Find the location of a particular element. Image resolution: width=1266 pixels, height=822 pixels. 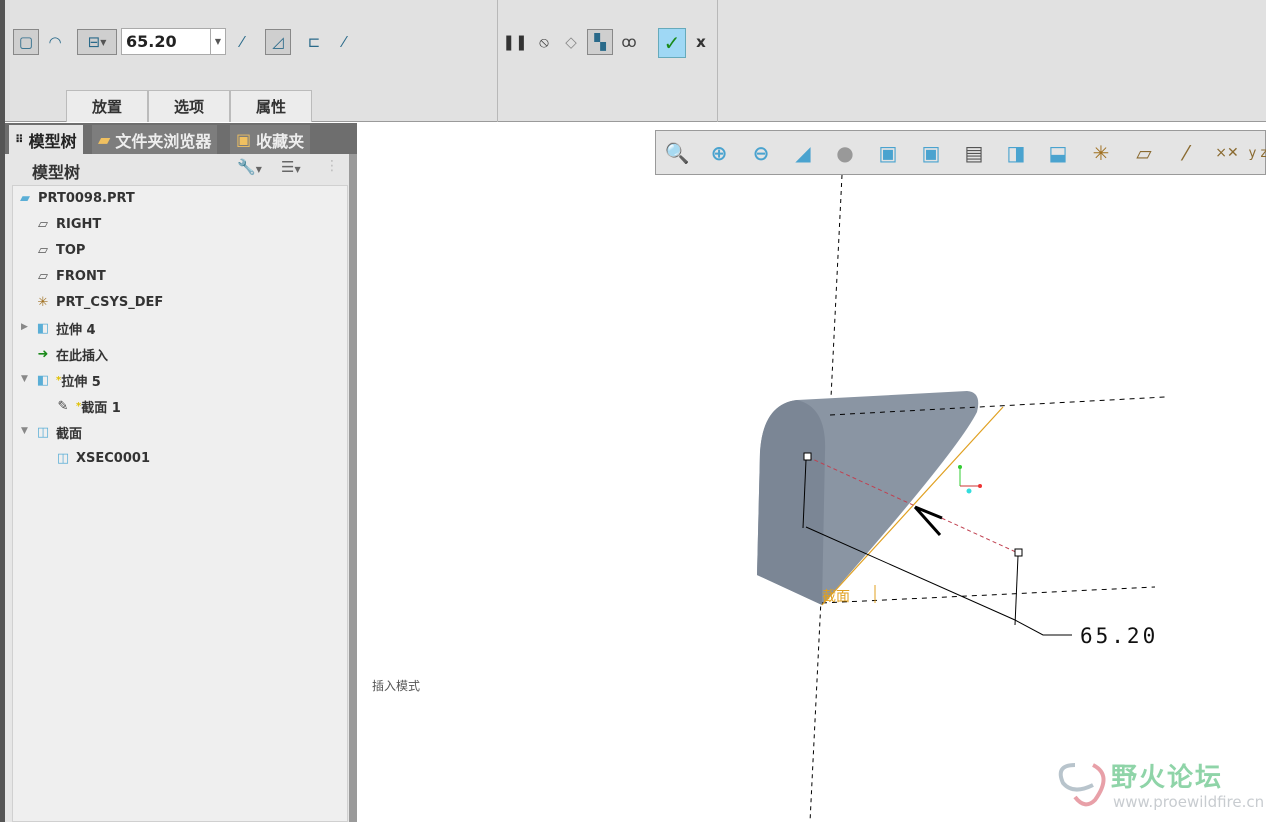

part-icon: ▰ is located at coordinates (25, 198).